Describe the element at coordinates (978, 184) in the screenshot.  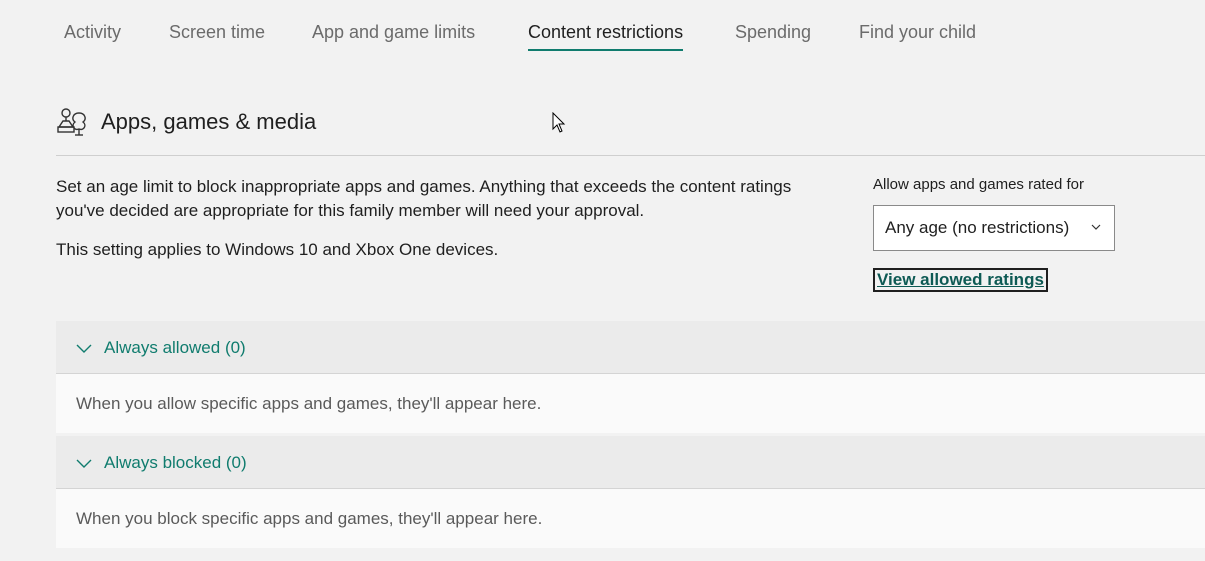
I see `rating-label: Allow apps and games rated for` at that location.